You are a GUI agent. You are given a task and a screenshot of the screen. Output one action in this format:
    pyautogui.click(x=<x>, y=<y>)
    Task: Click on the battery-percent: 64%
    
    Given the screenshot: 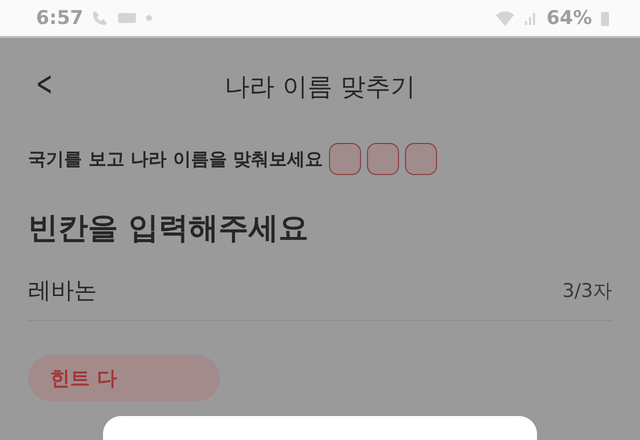 What is the action you would take?
    pyautogui.click(x=569, y=18)
    